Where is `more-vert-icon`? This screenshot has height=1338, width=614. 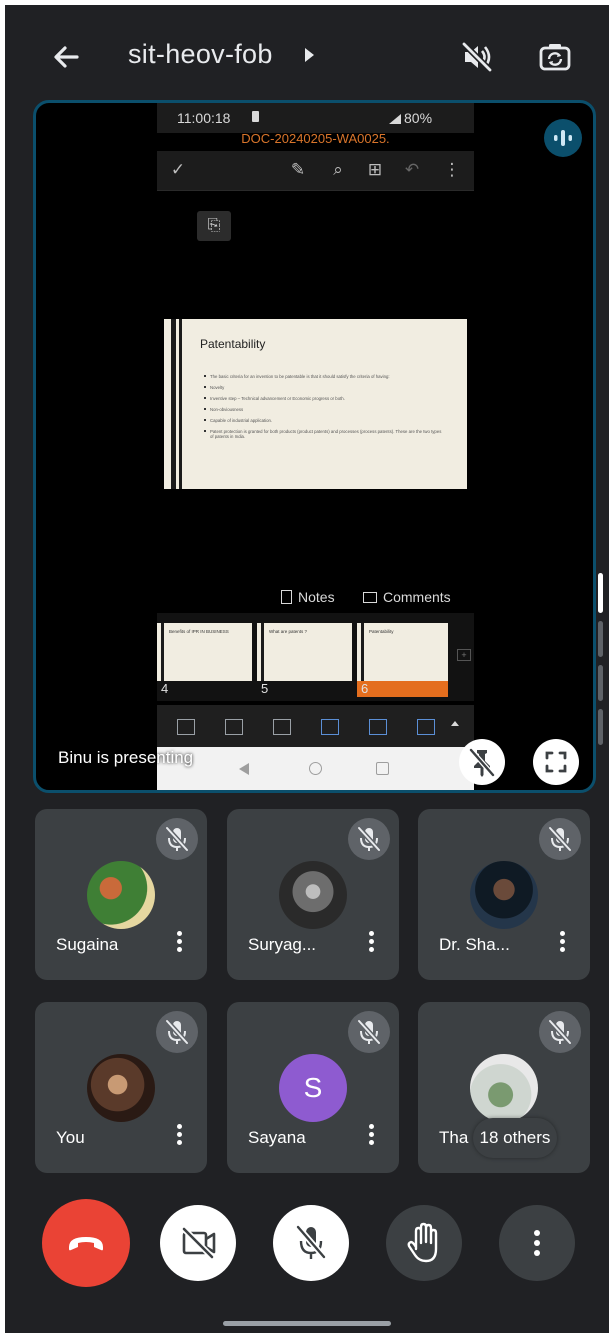
more-vert-icon is located at coordinates (537, 1243).